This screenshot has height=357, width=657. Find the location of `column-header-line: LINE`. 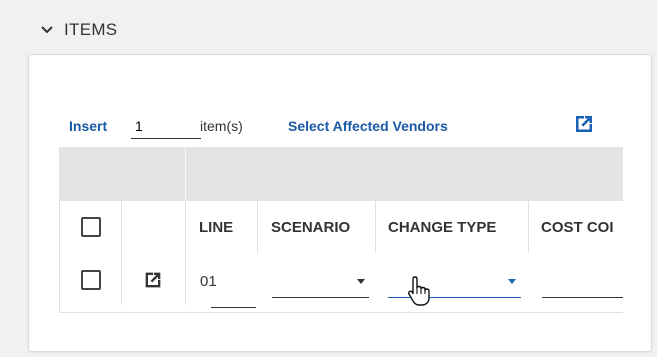

column-header-line: LINE is located at coordinates (222, 227).